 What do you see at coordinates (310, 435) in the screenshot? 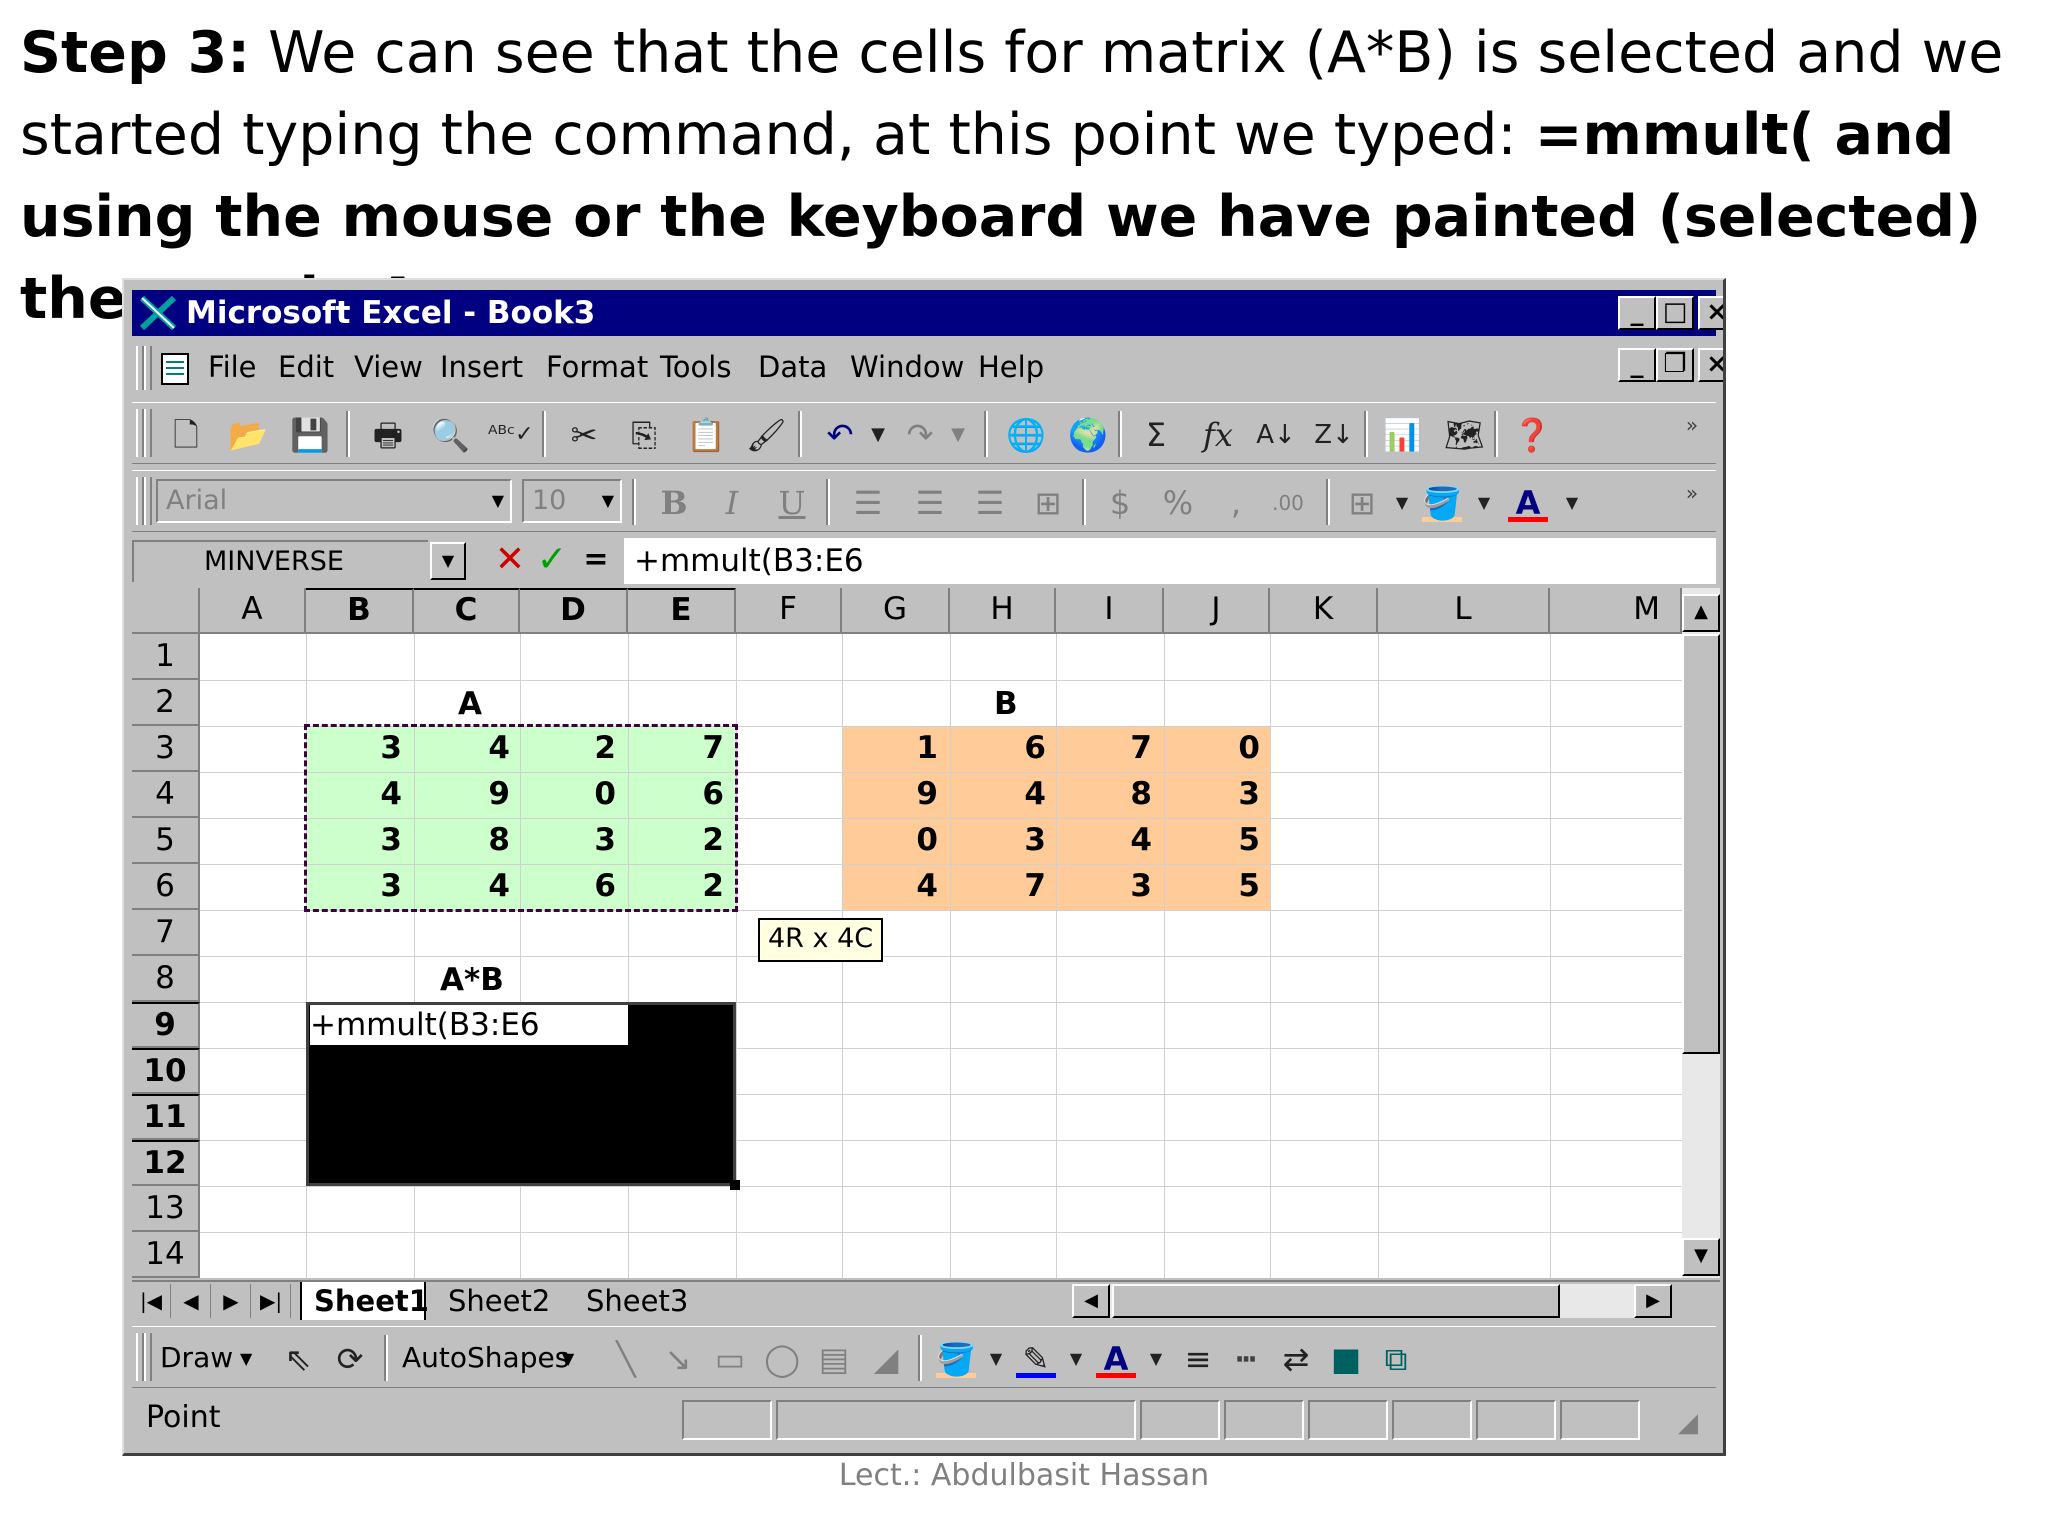
I see `save-icon: 💾` at bounding box center [310, 435].